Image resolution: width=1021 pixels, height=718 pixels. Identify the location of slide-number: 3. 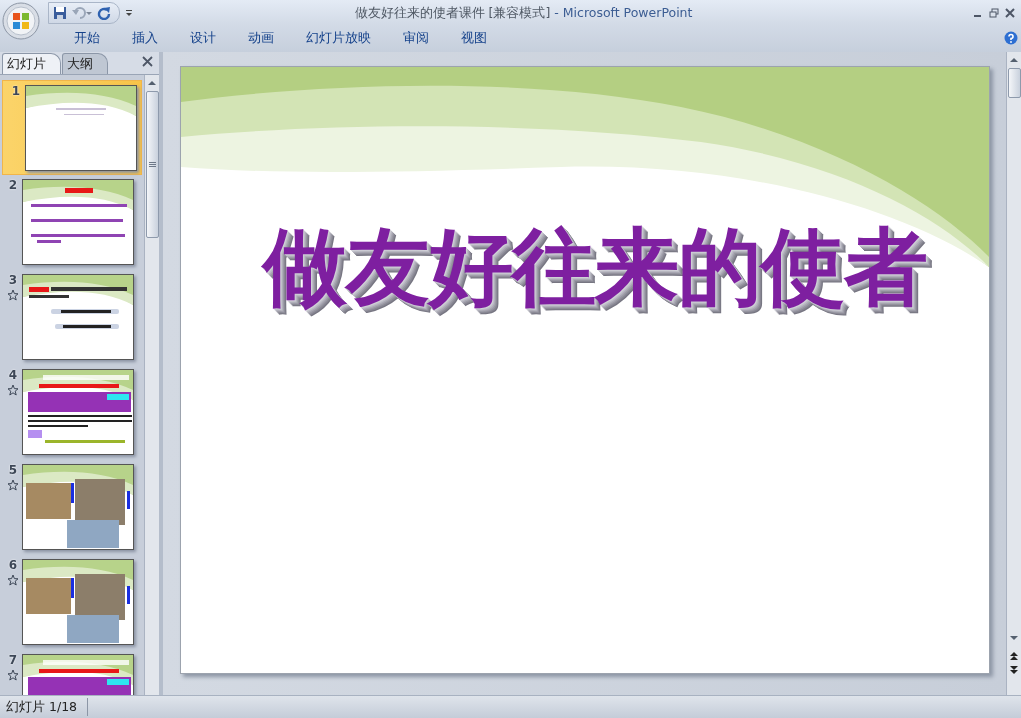
(13, 280).